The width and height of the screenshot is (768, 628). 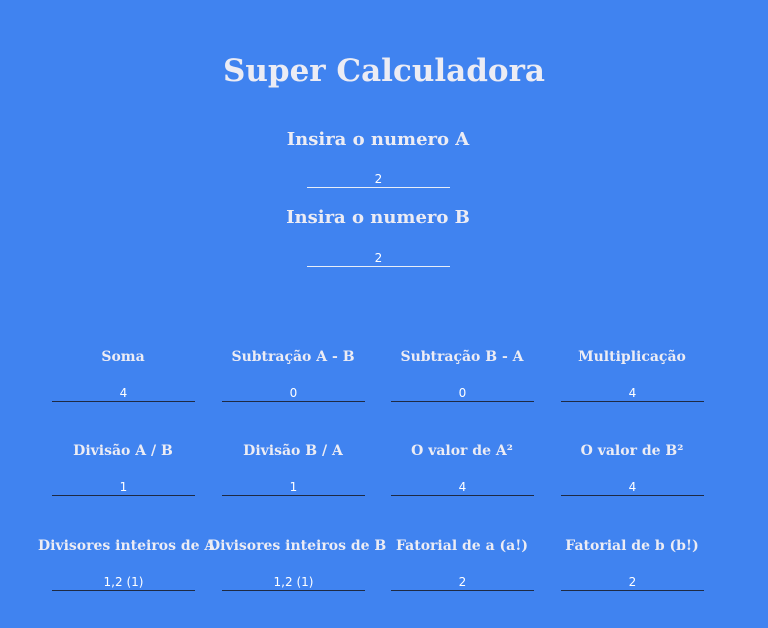 I want to click on result-label: Divisão A / B, so click(x=123, y=451).